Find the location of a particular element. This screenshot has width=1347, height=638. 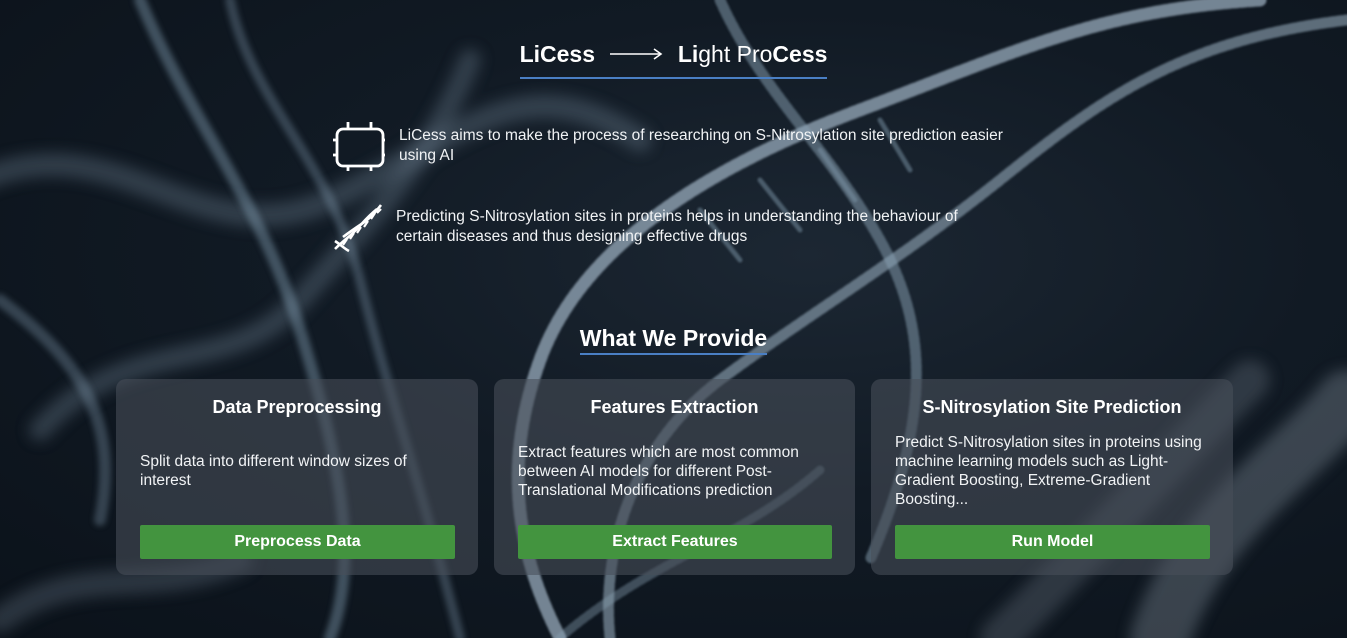

chip-icon is located at coordinates (359, 146).